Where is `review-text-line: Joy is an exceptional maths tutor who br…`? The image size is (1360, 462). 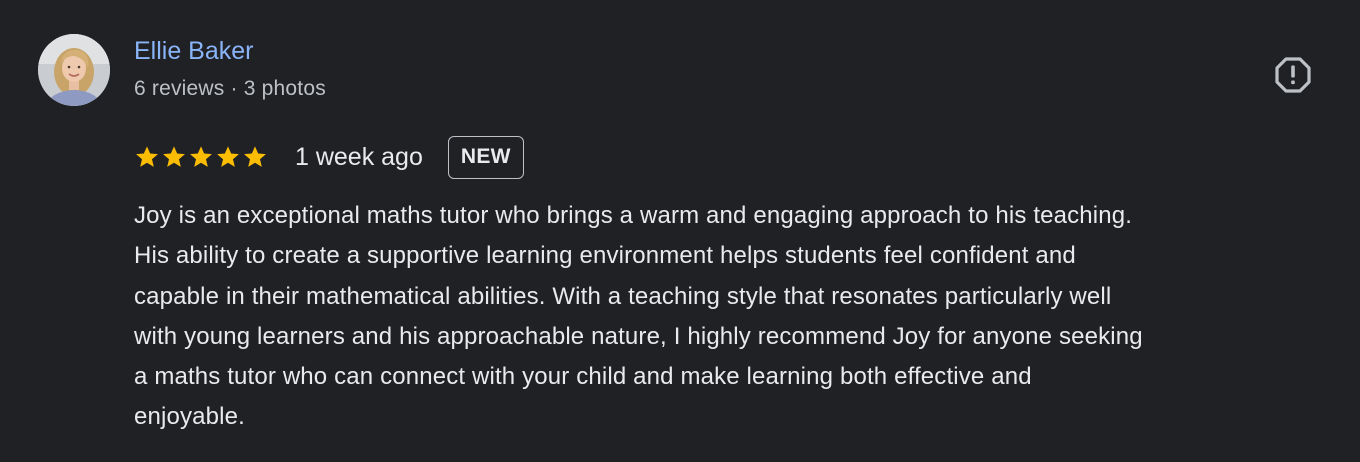 review-text-line: Joy is an exceptional maths tutor who br… is located at coordinates (633, 215).